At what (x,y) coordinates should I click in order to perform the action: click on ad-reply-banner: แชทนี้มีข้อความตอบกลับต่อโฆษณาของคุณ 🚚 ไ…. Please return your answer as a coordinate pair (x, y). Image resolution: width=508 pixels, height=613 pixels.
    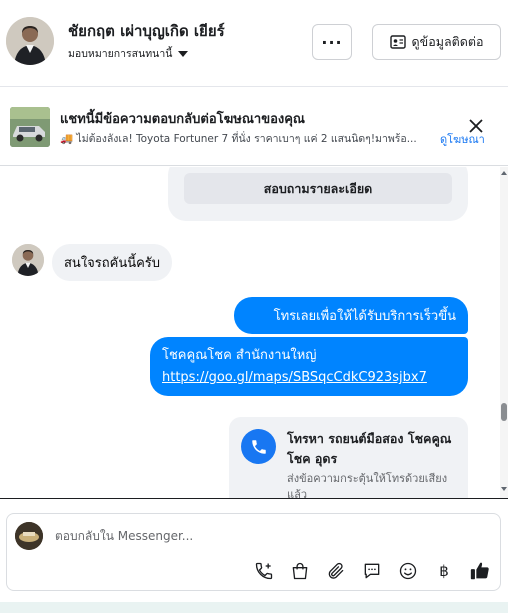
    Looking at the image, I should click on (254, 127).